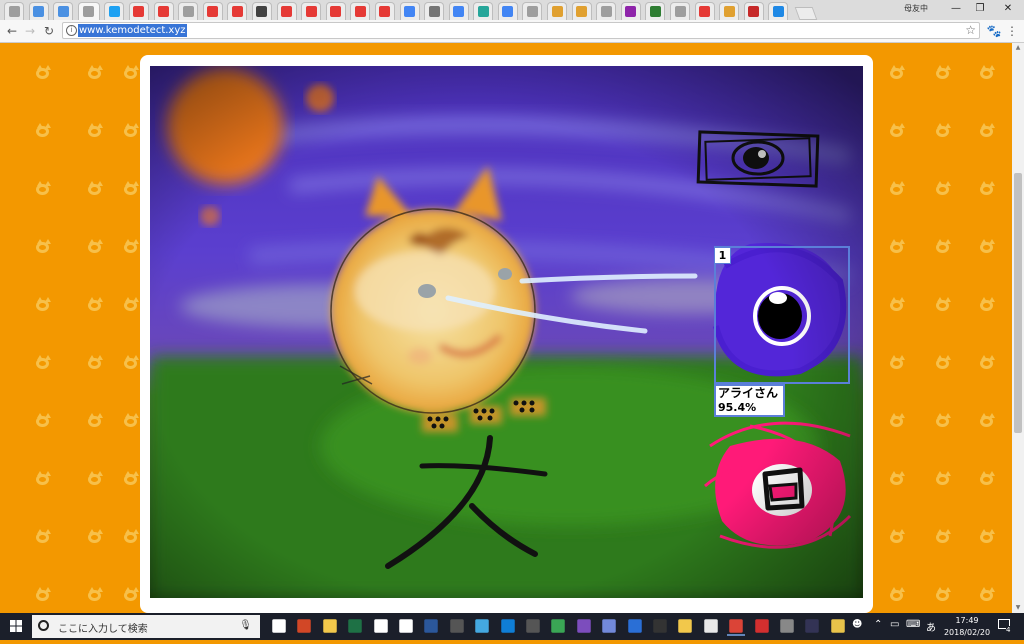 This screenshot has width=1024, height=644. Describe the element at coordinates (967, 620) in the screenshot. I see `clock-time: 17:49` at that location.